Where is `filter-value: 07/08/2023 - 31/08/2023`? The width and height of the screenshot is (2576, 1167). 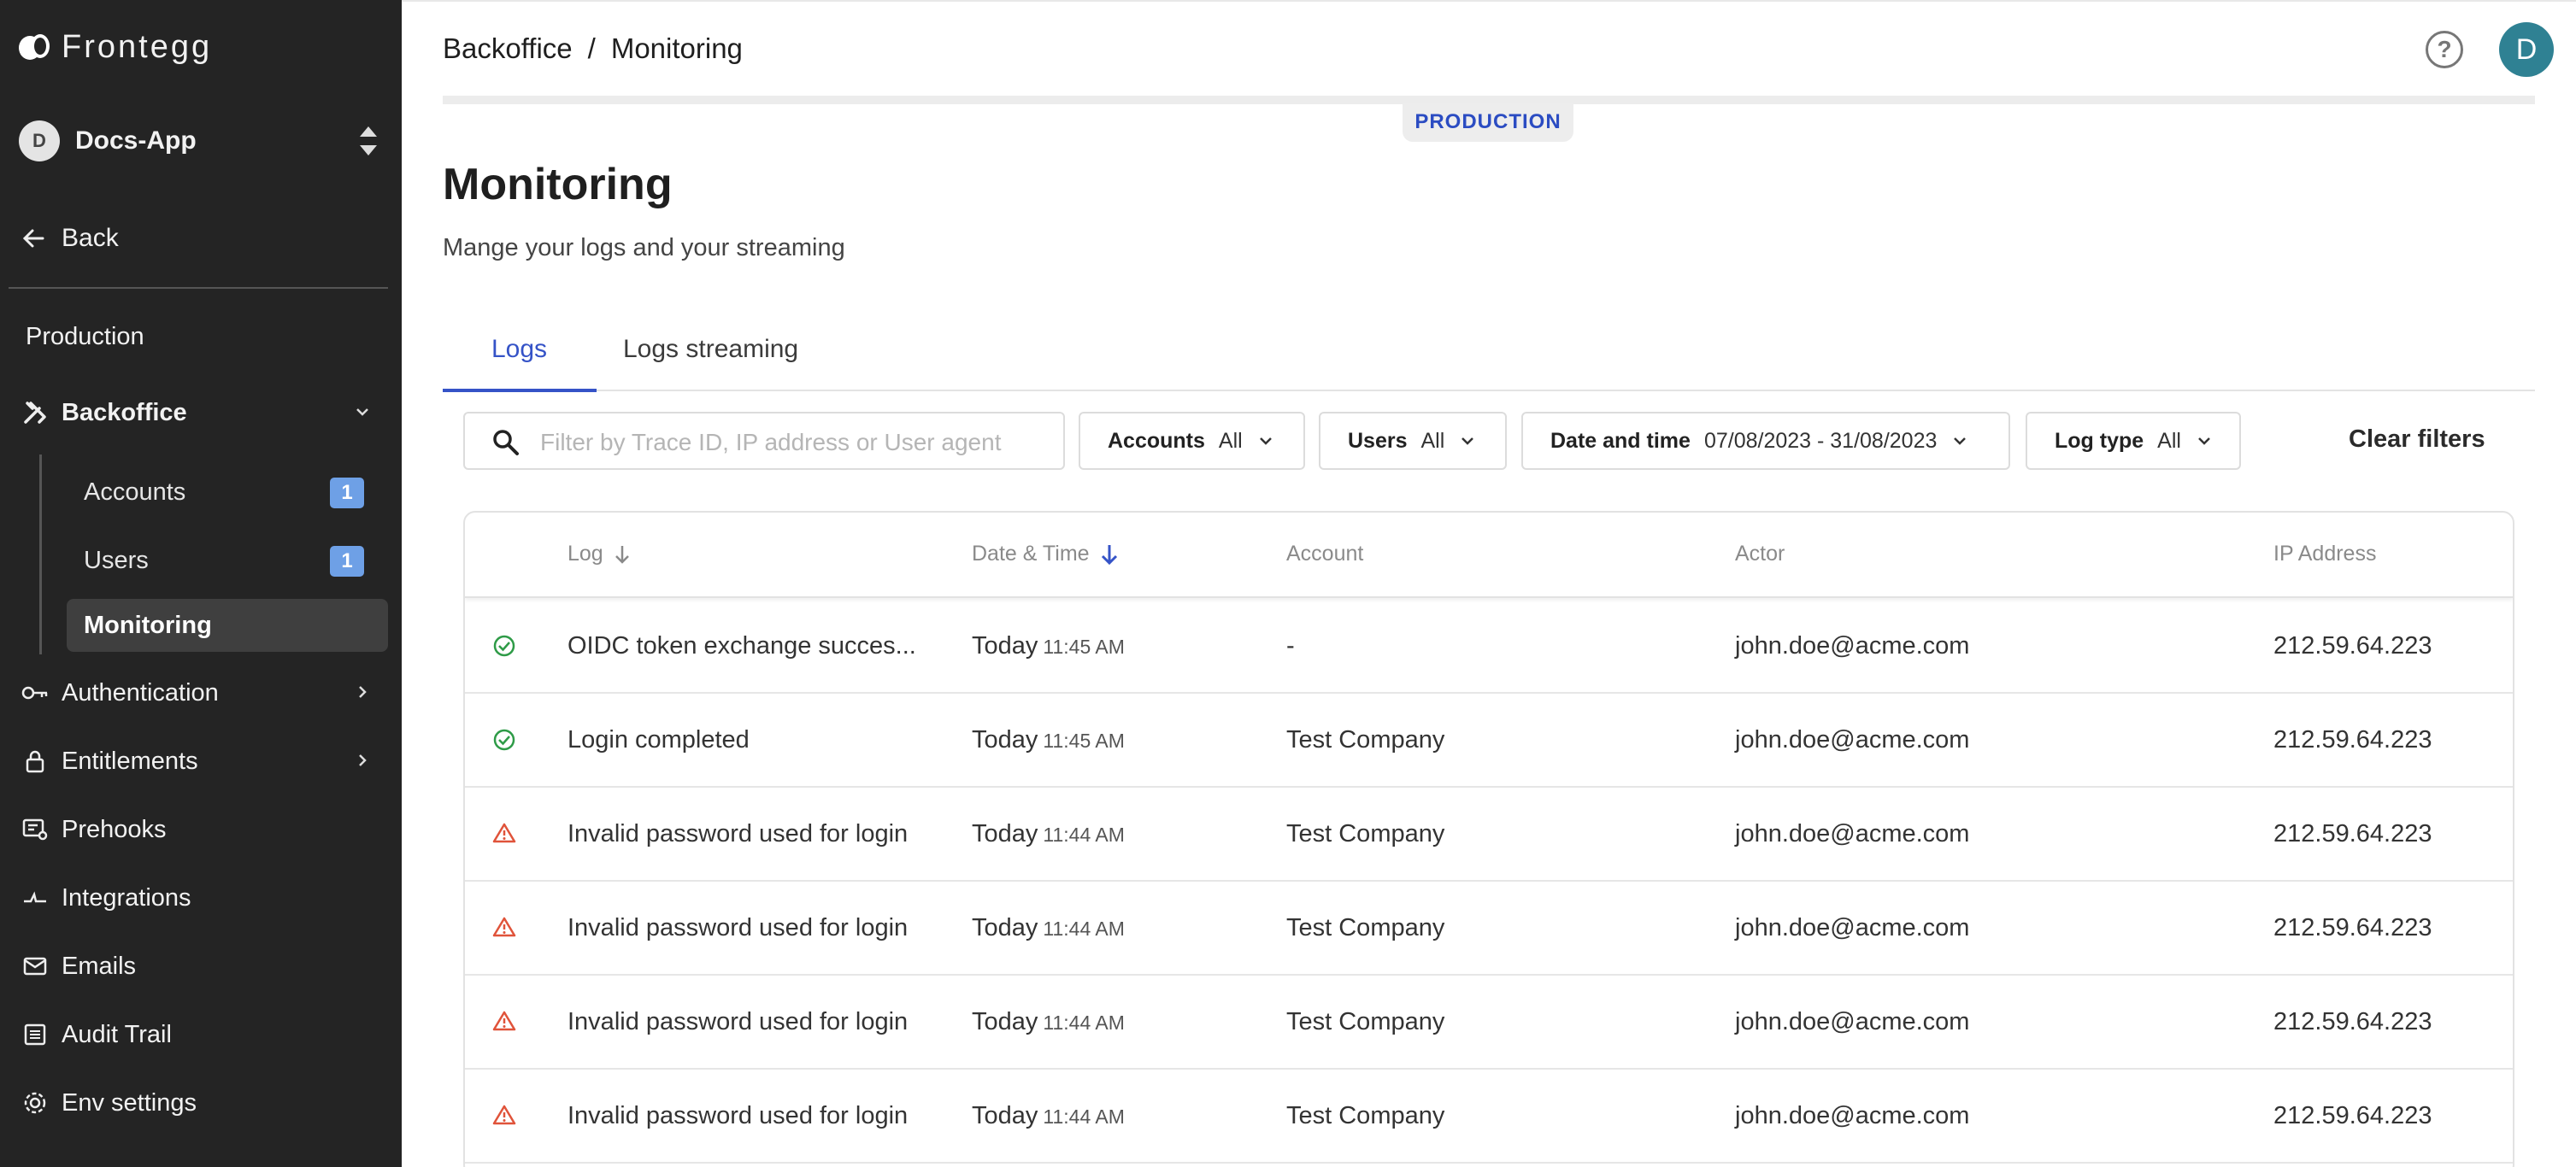 filter-value: 07/08/2023 - 31/08/2023 is located at coordinates (1820, 440).